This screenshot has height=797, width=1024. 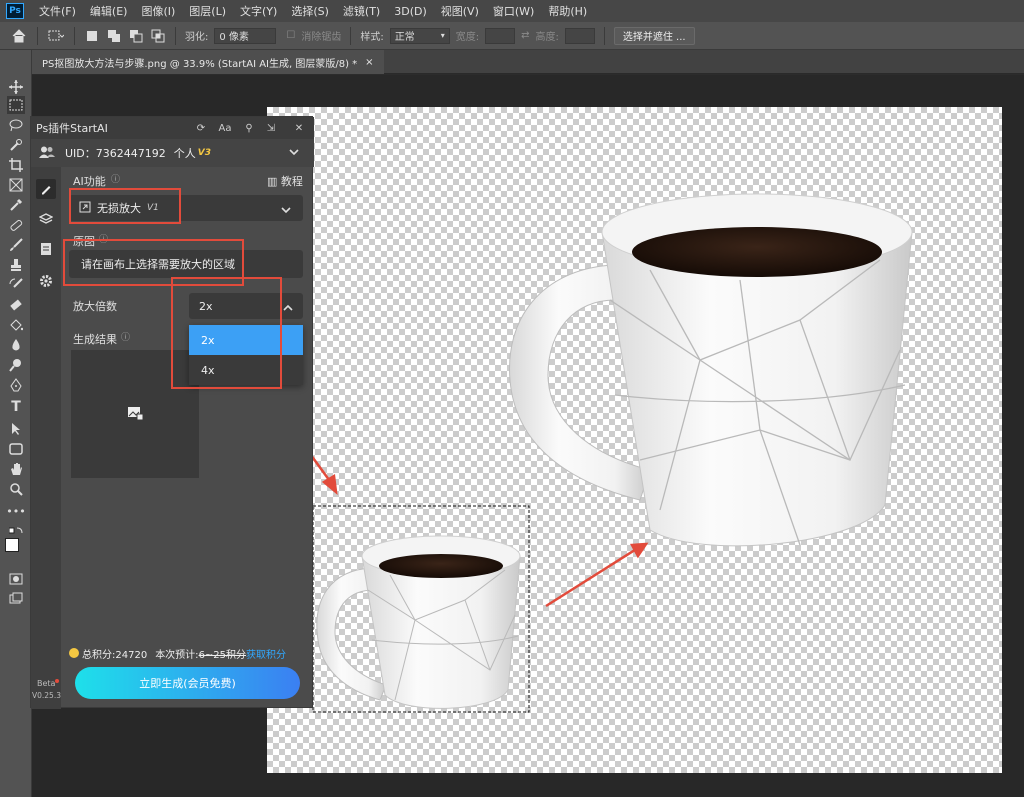 What do you see at coordinates (46, 695) in the screenshot?
I see `version-label: V0.25.3` at bounding box center [46, 695].